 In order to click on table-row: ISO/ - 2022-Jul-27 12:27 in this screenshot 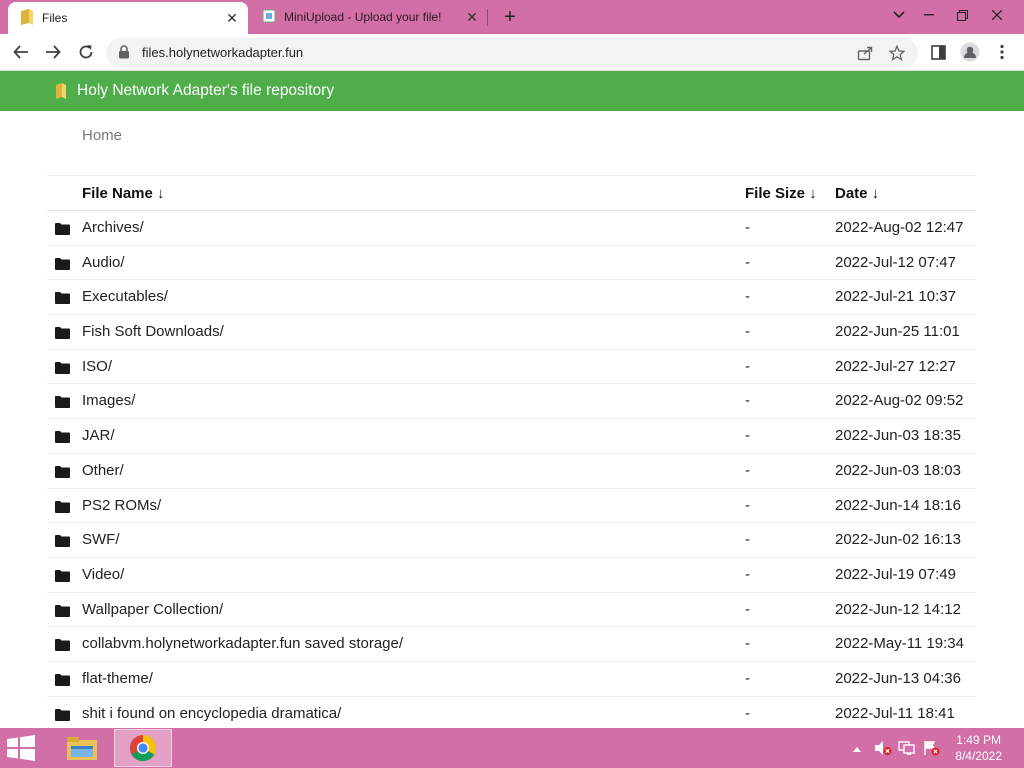, I will do `click(511, 367)`.